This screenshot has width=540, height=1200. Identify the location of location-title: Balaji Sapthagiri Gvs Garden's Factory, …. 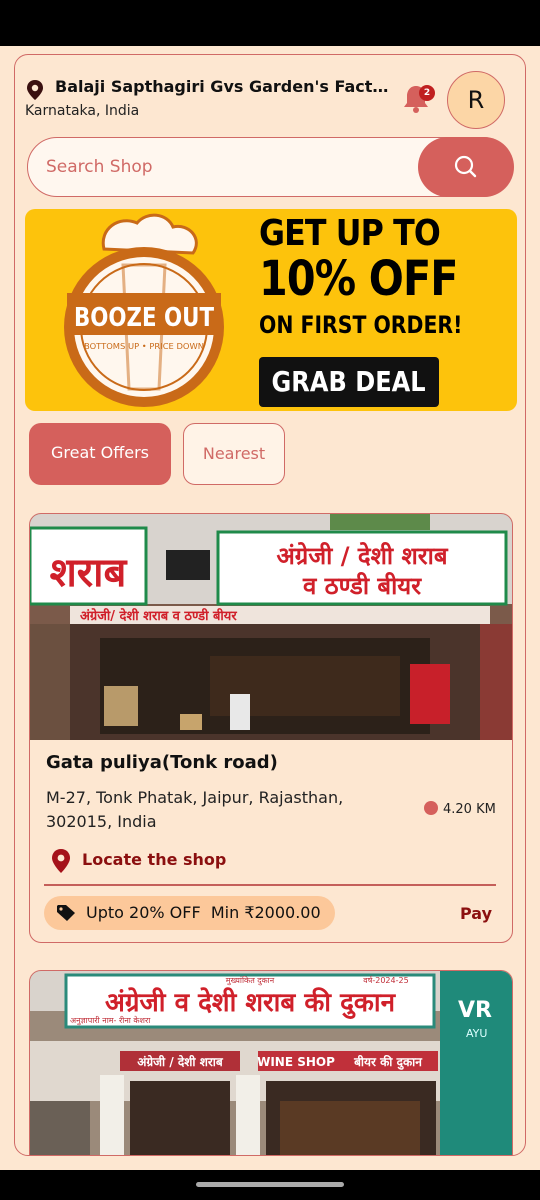
(225, 86).